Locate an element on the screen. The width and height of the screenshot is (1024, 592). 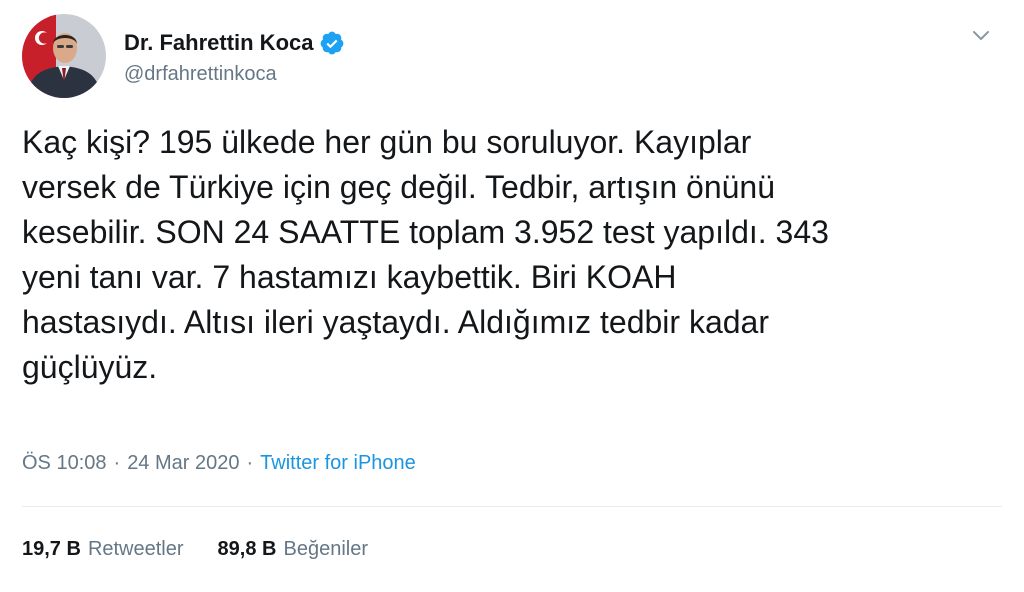
likes-count: 89,8 B is located at coordinates (247, 549).